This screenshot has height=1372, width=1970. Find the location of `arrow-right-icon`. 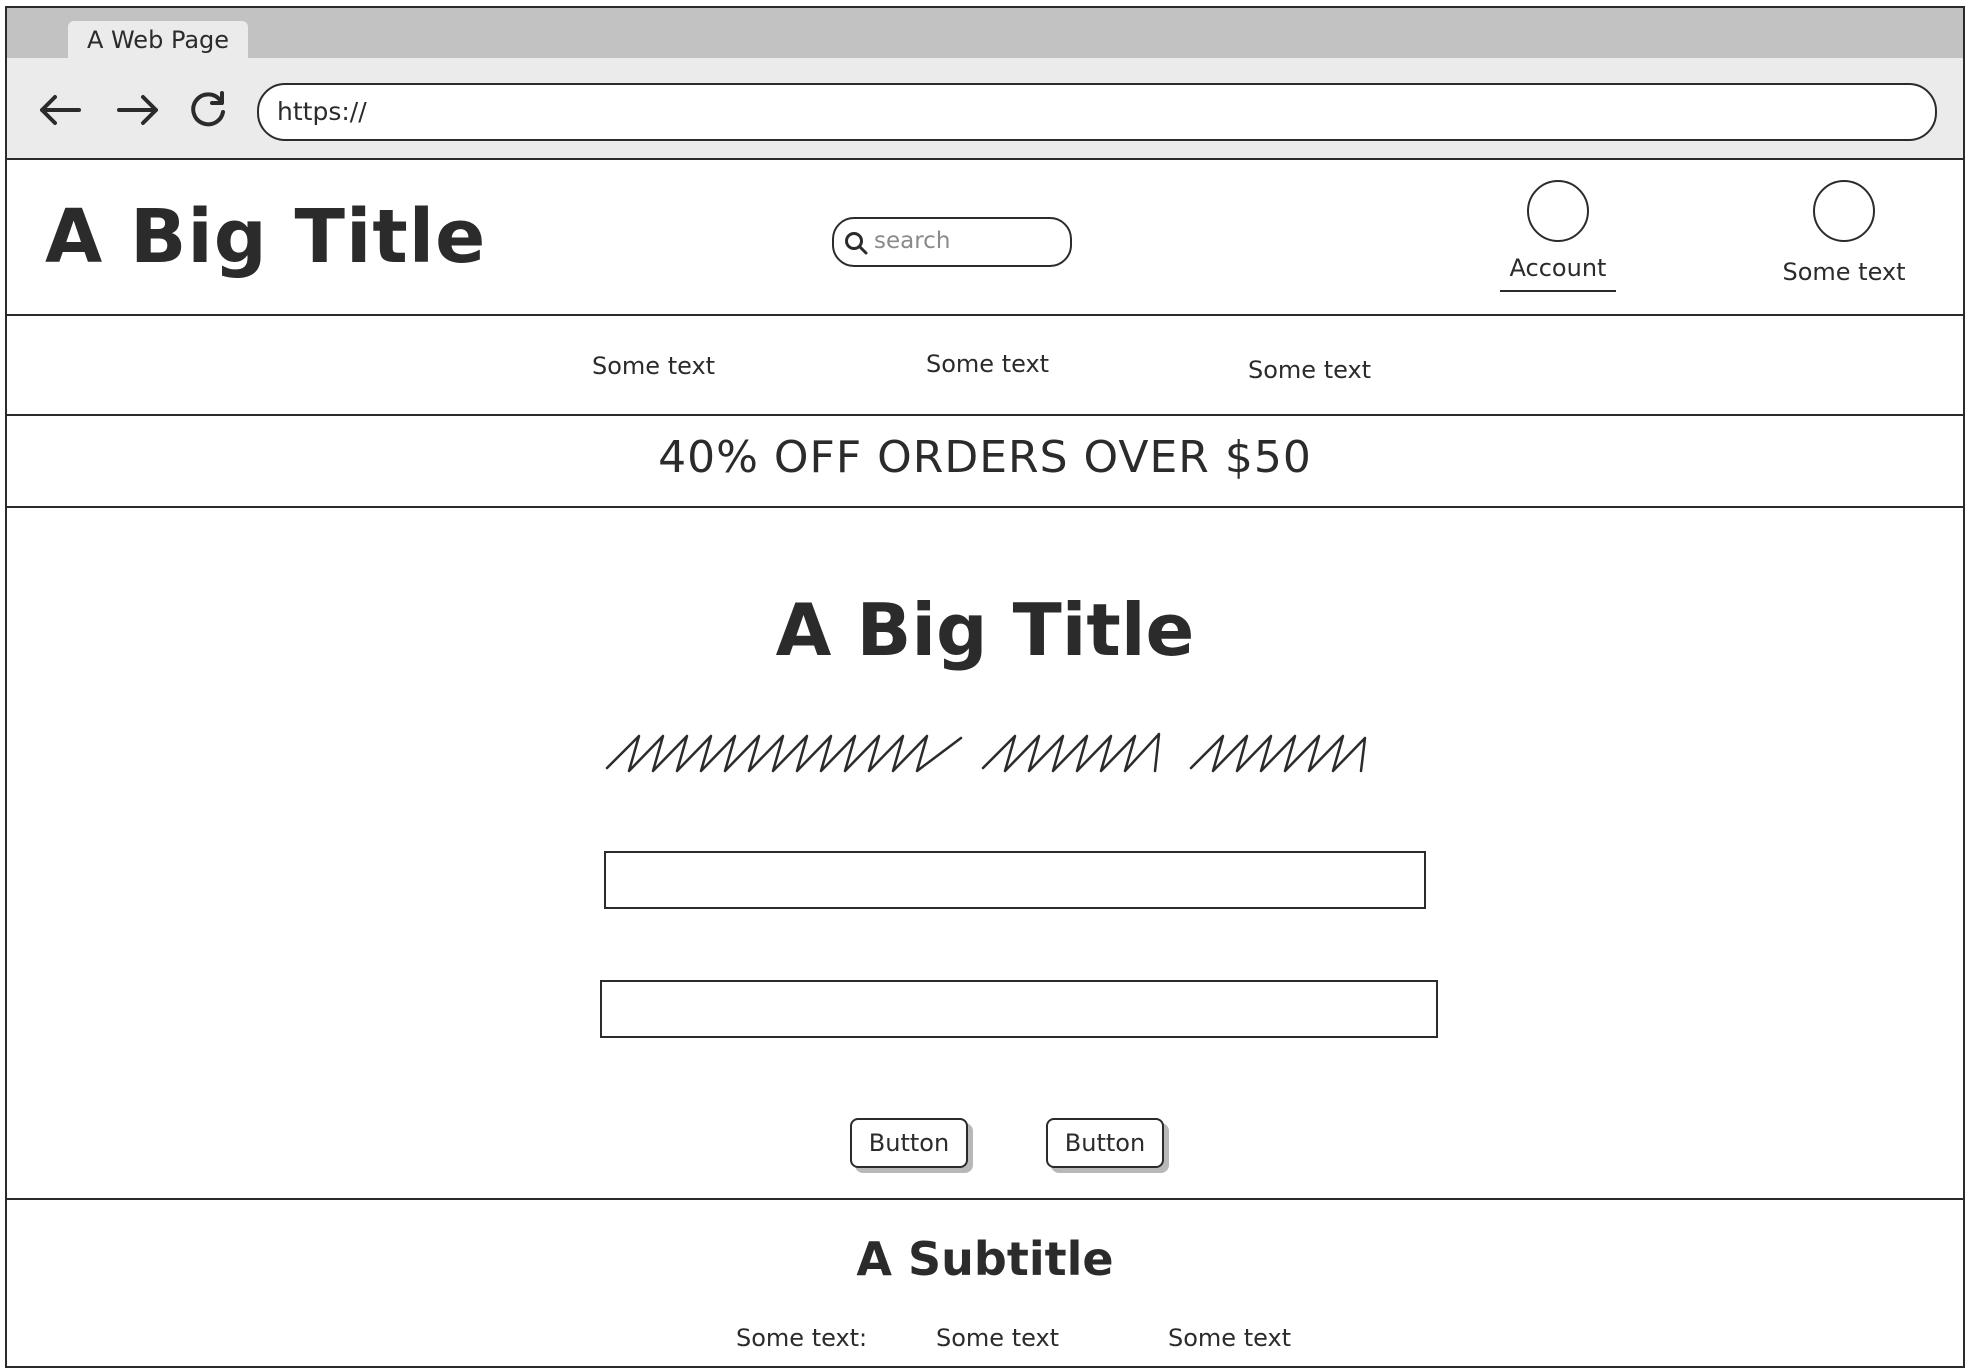

arrow-right-icon is located at coordinates (137, 110).